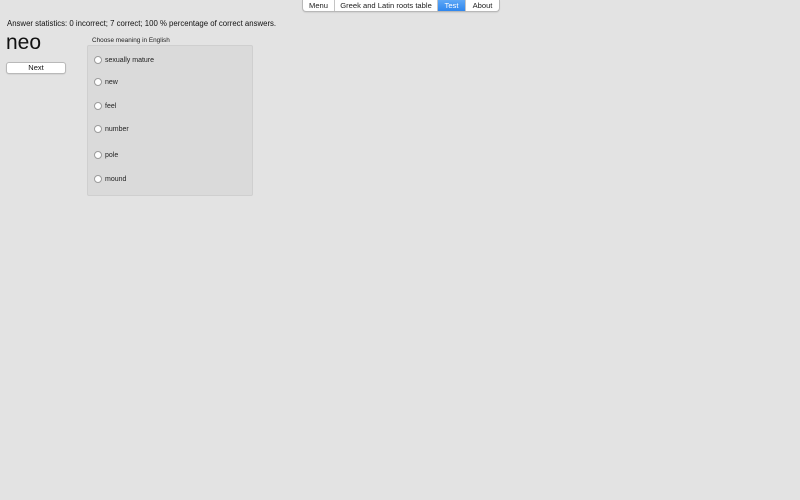 The height and width of the screenshot is (500, 800). What do you see at coordinates (24, 42) in the screenshot?
I see `question-word: neo` at bounding box center [24, 42].